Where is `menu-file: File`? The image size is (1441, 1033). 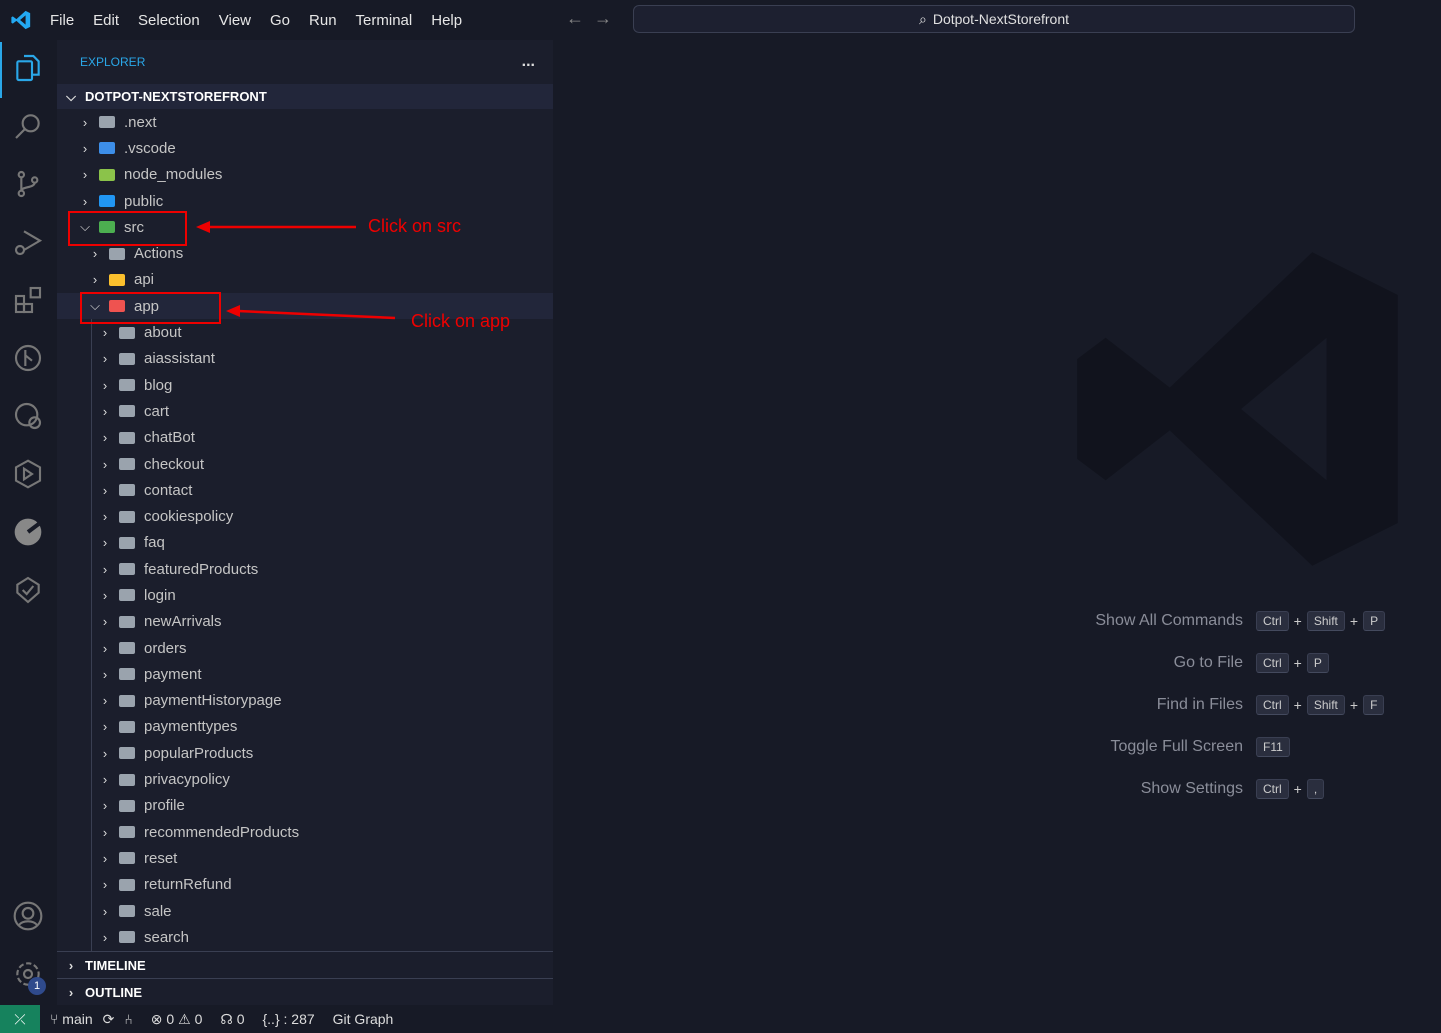 menu-file: File is located at coordinates (62, 20).